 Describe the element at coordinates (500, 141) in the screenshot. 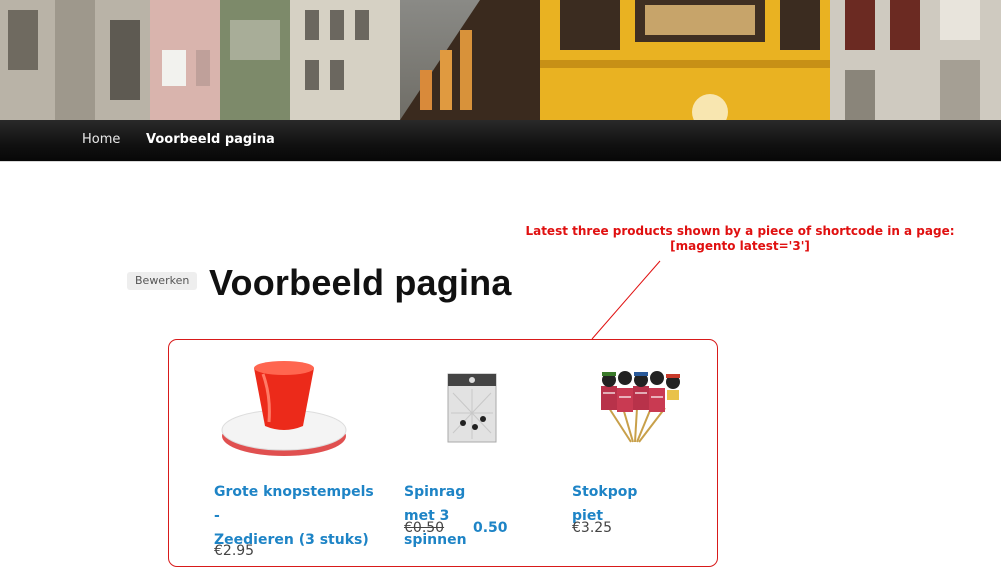

I see `main-nav: Home Voorbeeld pagina` at that location.